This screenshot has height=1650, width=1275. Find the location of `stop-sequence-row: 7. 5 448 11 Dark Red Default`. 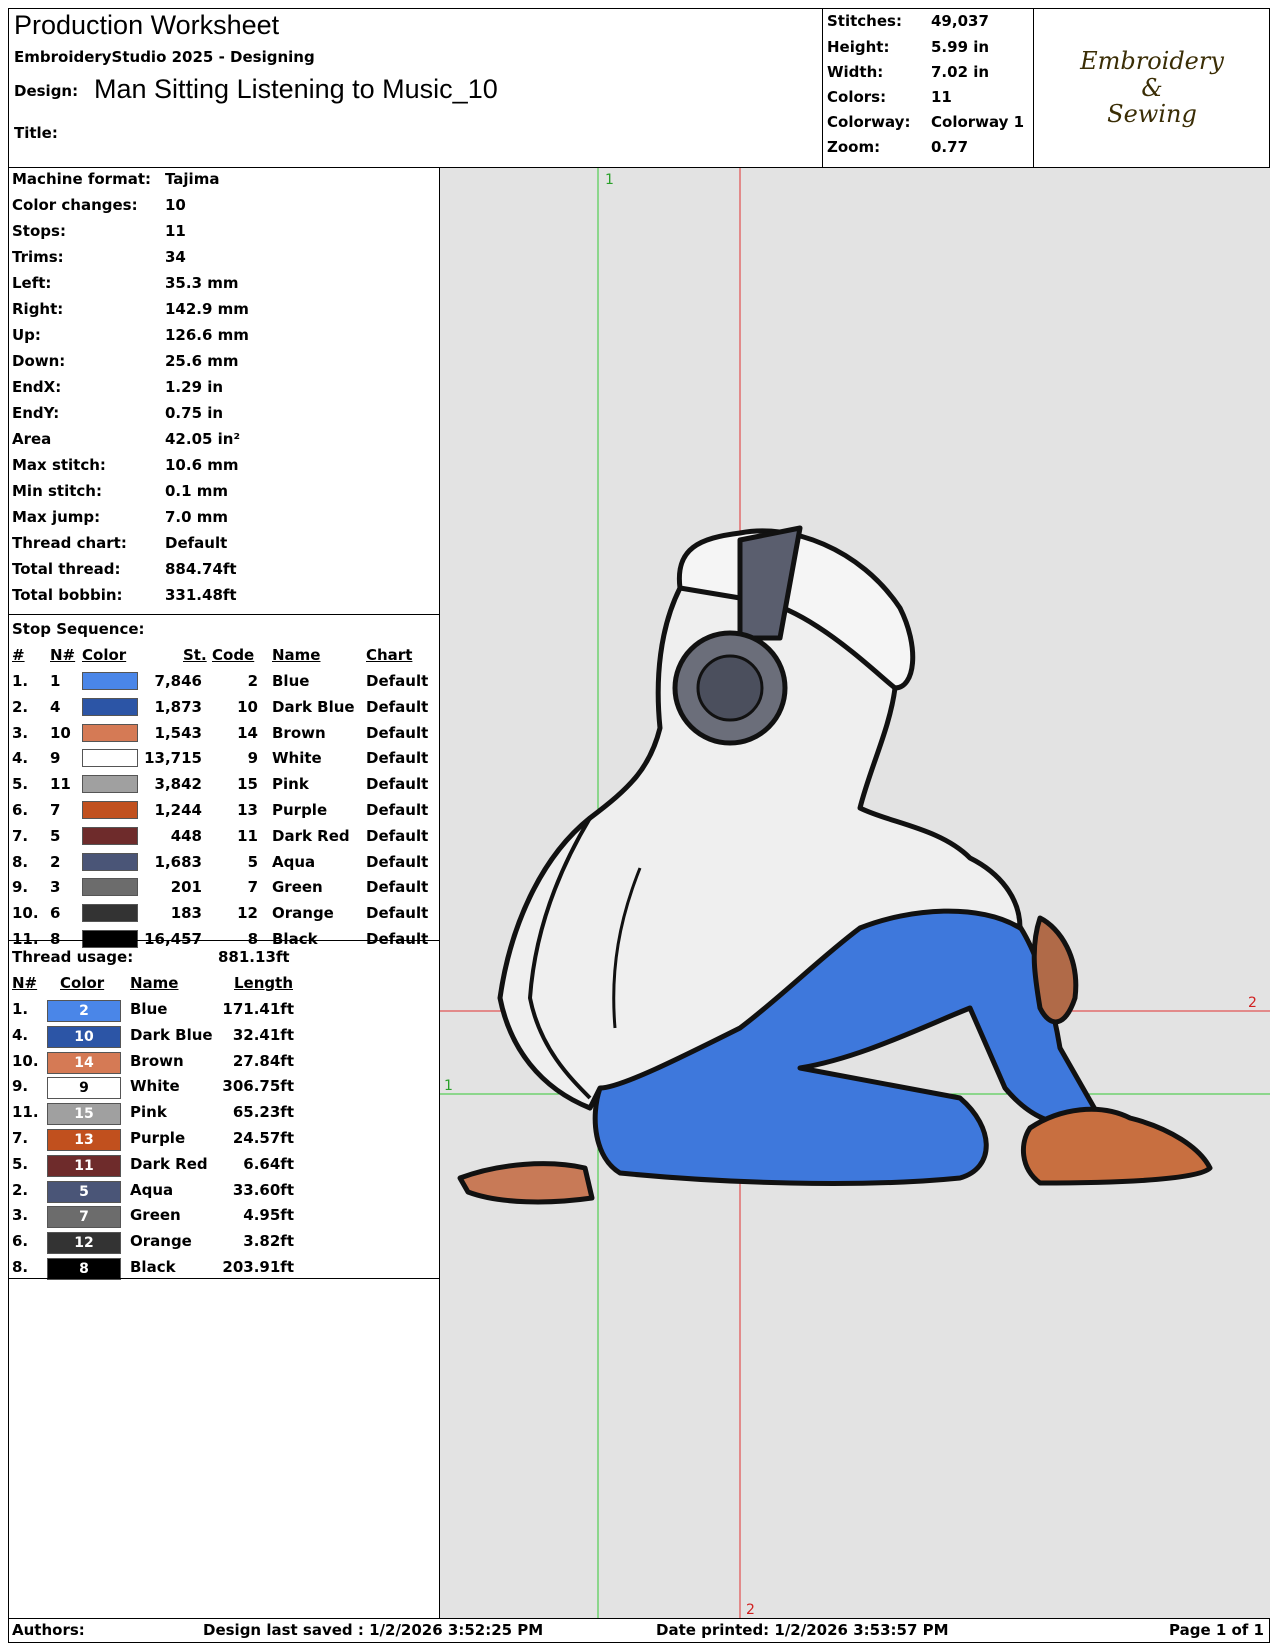

stop-sequence-row: 7. 5 448 11 Dark Red Default is located at coordinates (220, 835).